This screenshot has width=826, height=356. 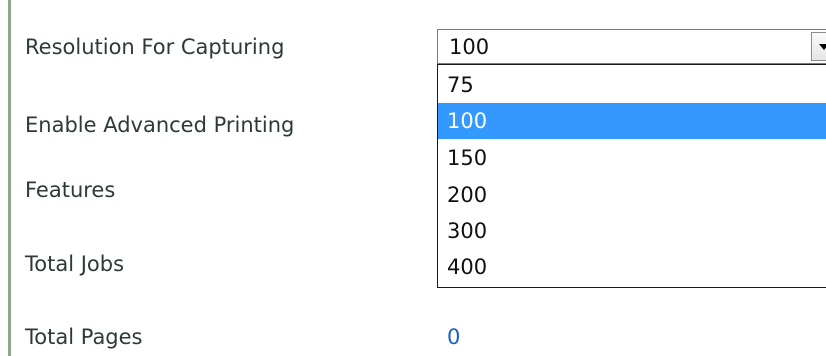 What do you see at coordinates (70, 190) in the screenshot?
I see `features-label: Features` at bounding box center [70, 190].